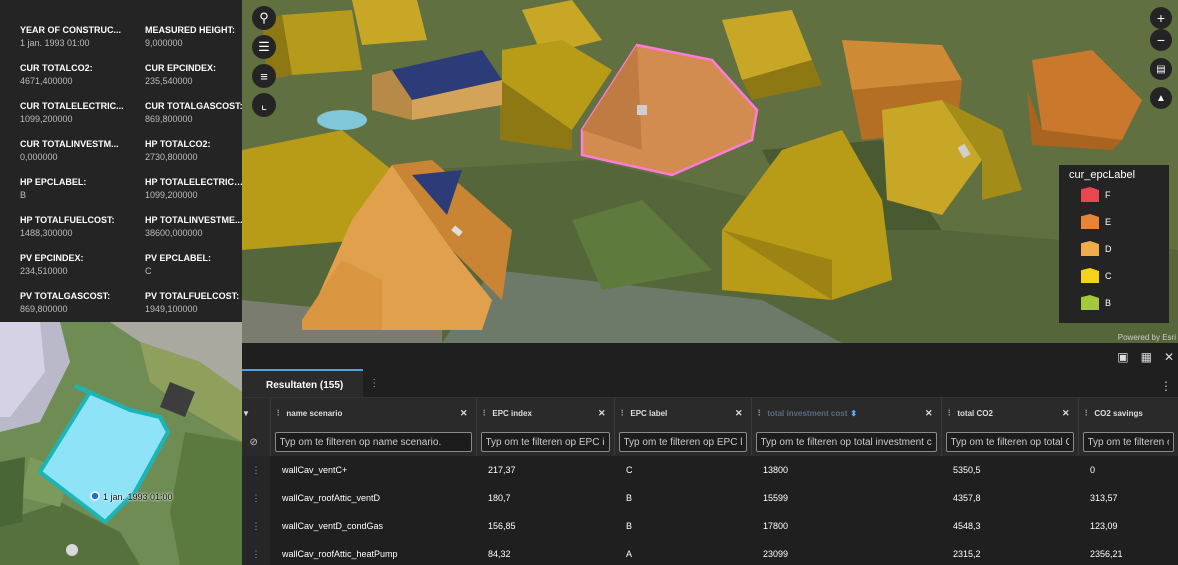 Image resolution: width=1178 pixels, height=565 pixels. I want to click on more-options-icon: ⋮, so click(1166, 386).